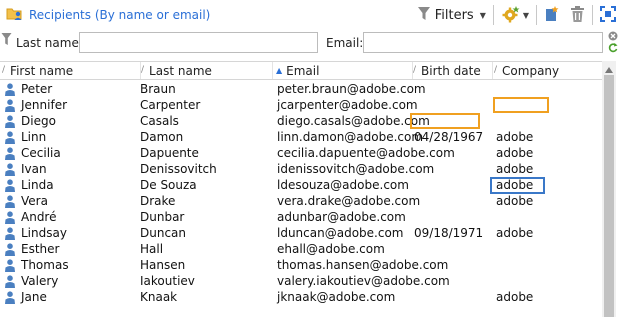 This screenshot has height=317, width=630. I want to click on cell-email: jknaak@adobe.com, so click(336, 297).